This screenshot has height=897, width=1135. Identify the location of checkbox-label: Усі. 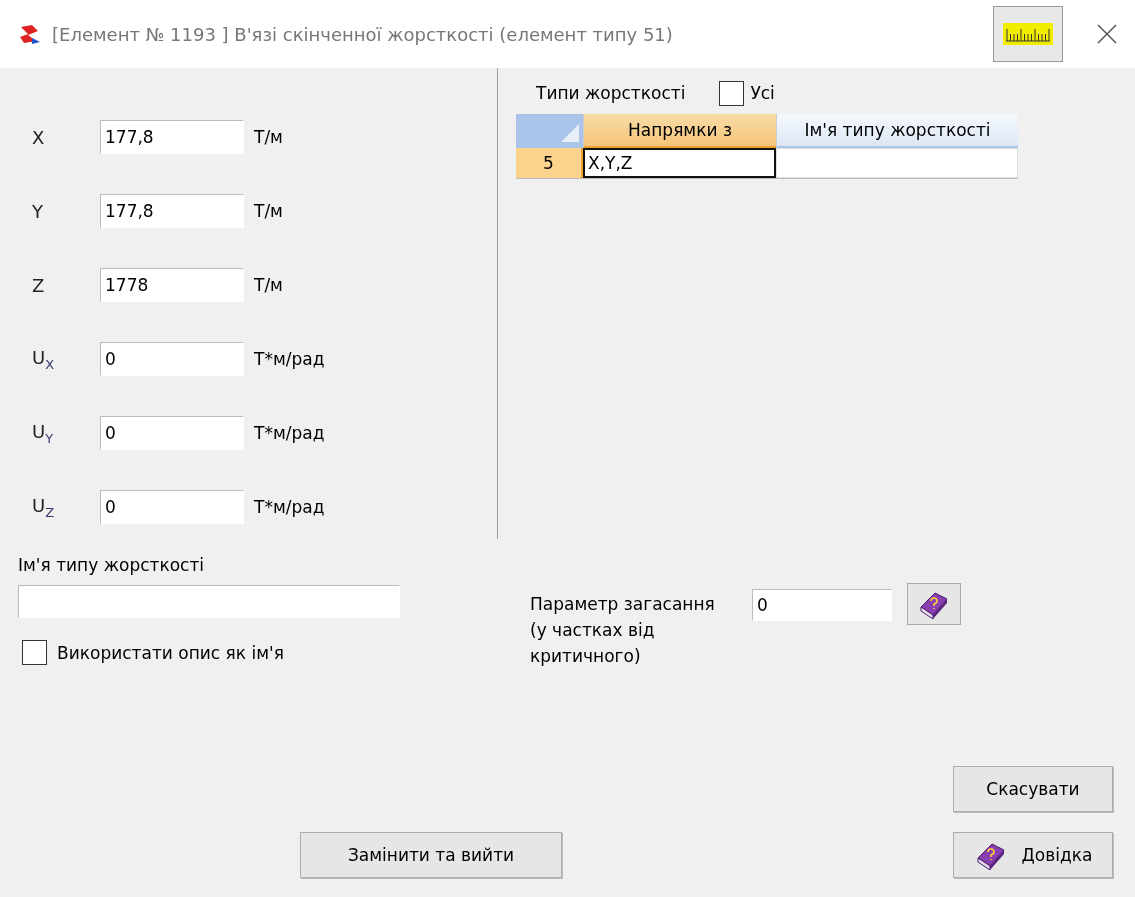
(762, 93).